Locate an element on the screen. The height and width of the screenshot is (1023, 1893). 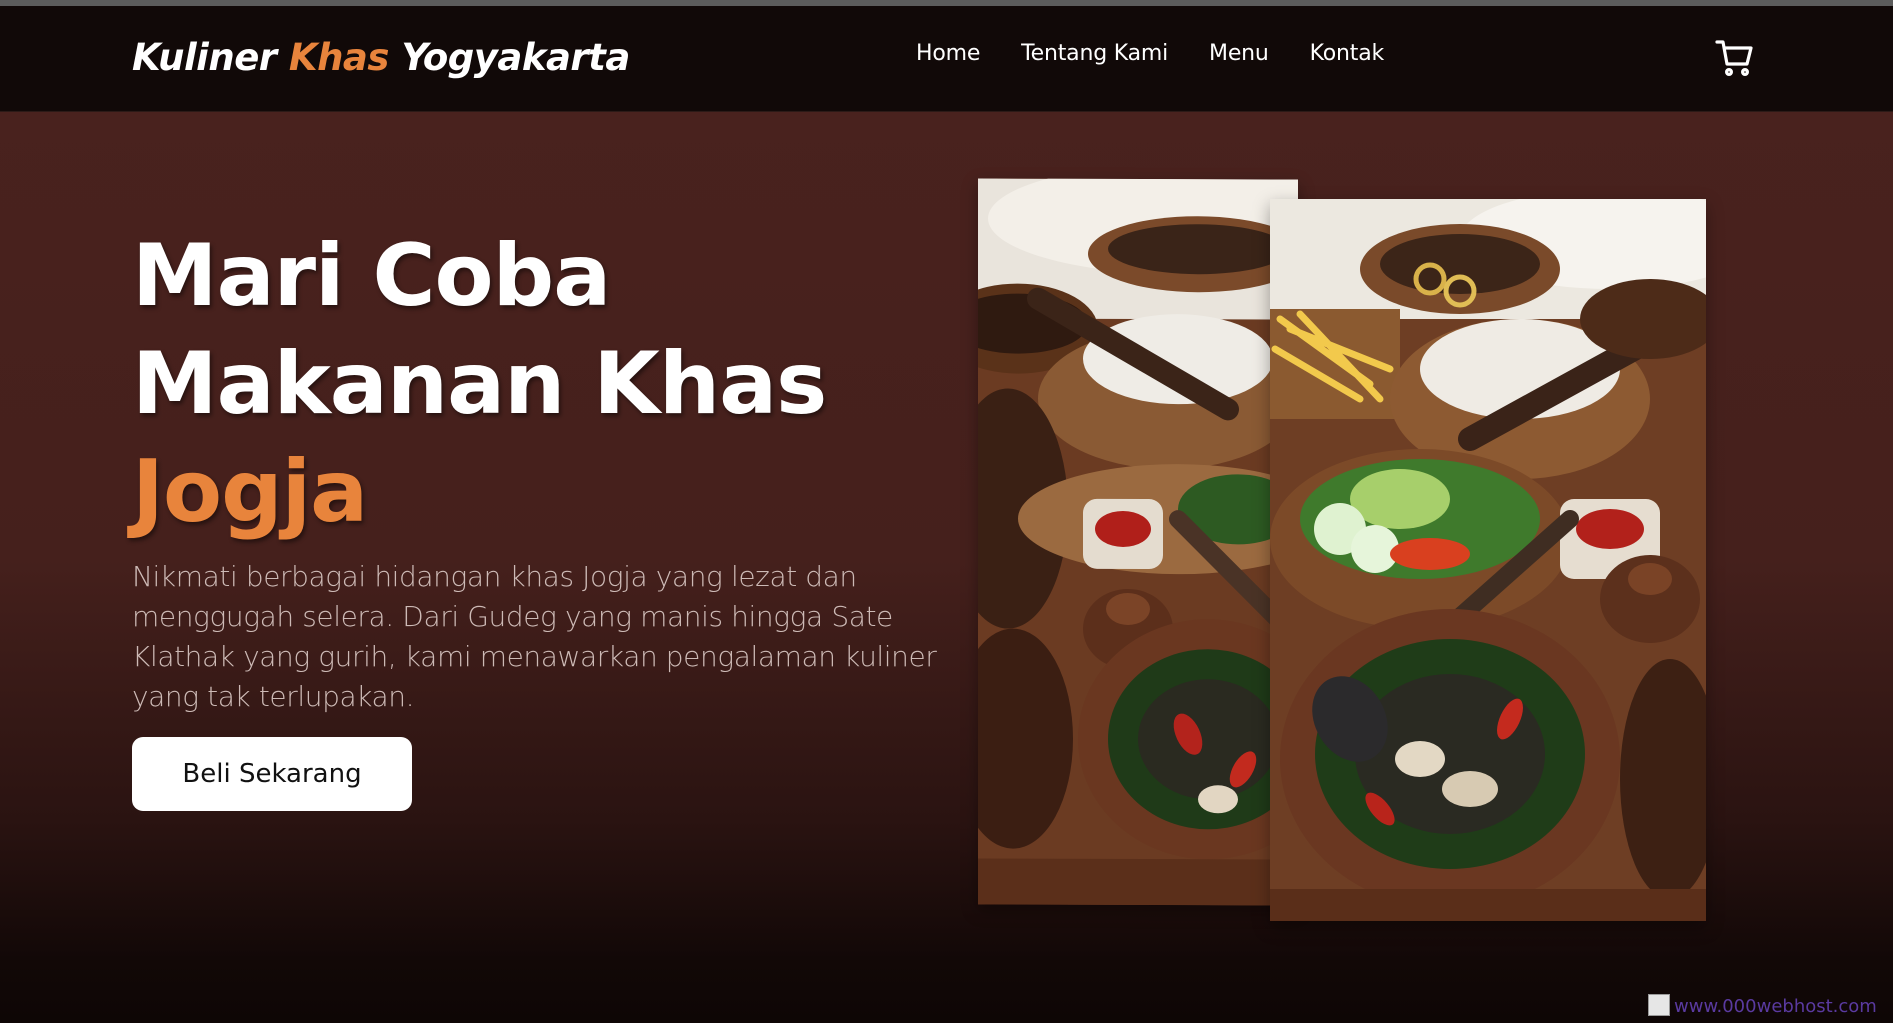
nav-link-home: Home is located at coordinates (948, 53).